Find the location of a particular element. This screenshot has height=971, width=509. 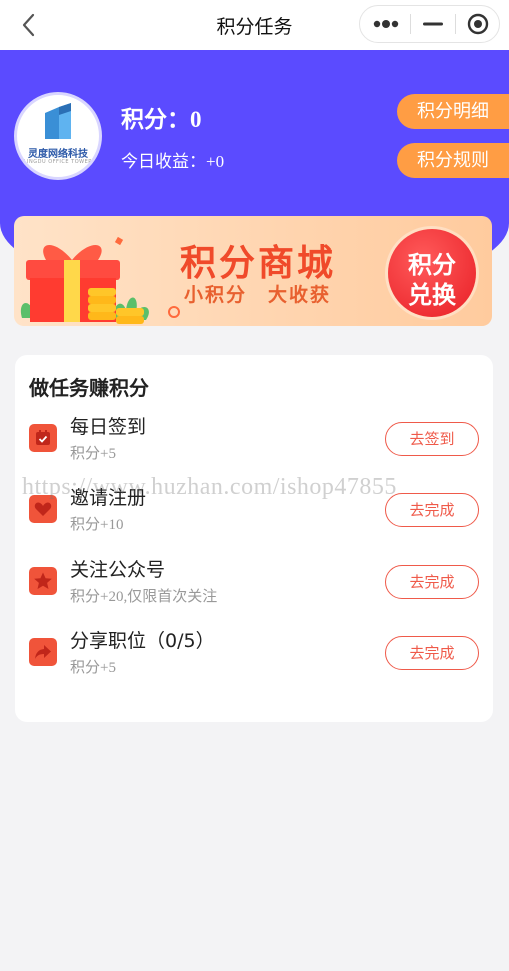

income-value: +0 is located at coordinates (215, 161).